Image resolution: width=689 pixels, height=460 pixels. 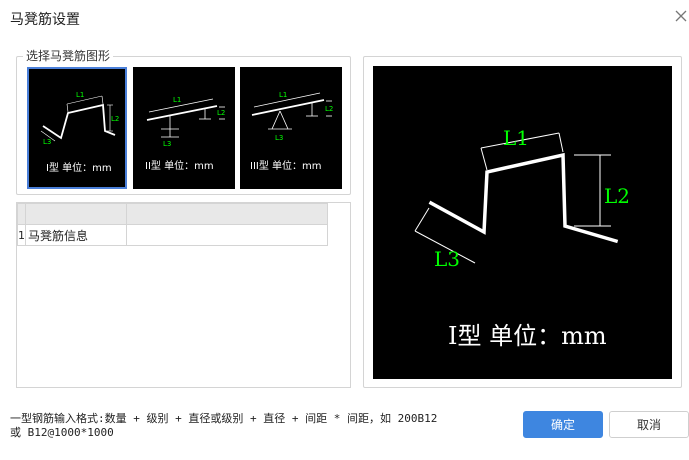 What do you see at coordinates (221, 113) in the screenshot?
I see `type2-dim-l2: L2` at bounding box center [221, 113].